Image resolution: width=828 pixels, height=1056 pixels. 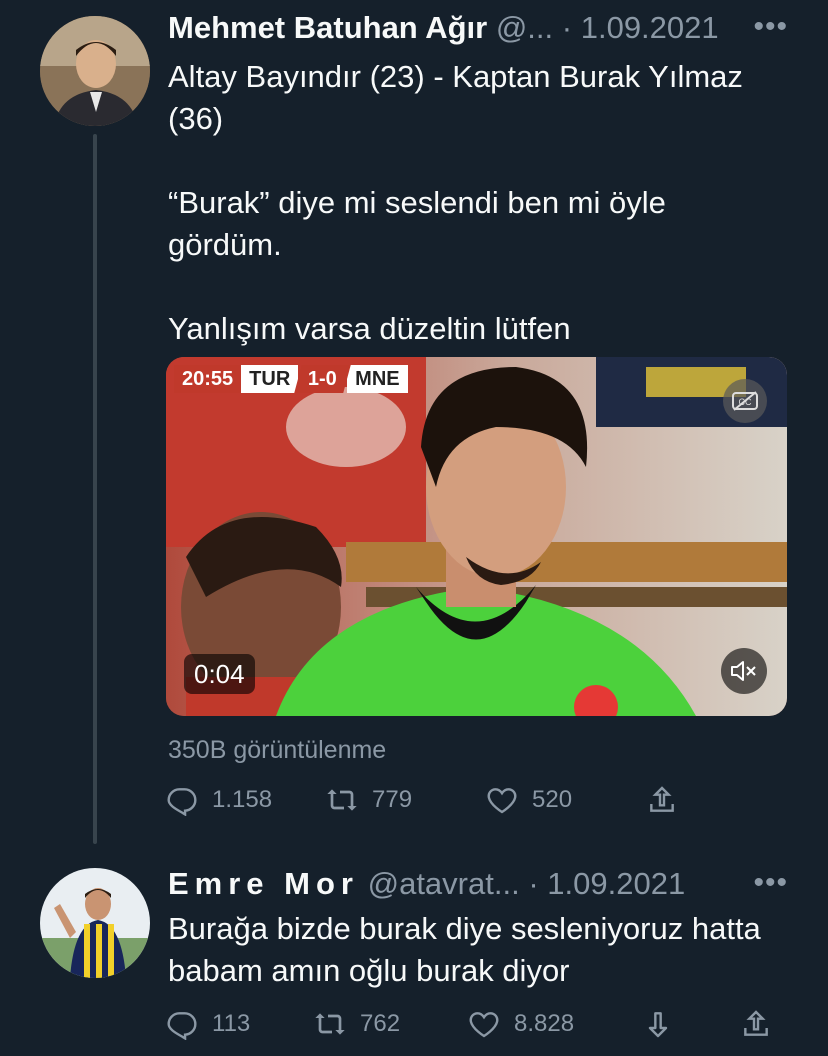 What do you see at coordinates (544, 1023) in the screenshot?
I see `like-count: 8.828` at bounding box center [544, 1023].